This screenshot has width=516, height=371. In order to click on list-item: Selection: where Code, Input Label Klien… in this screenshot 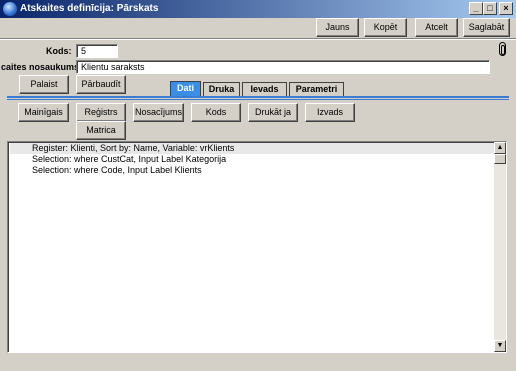, I will do `click(117, 170)`.